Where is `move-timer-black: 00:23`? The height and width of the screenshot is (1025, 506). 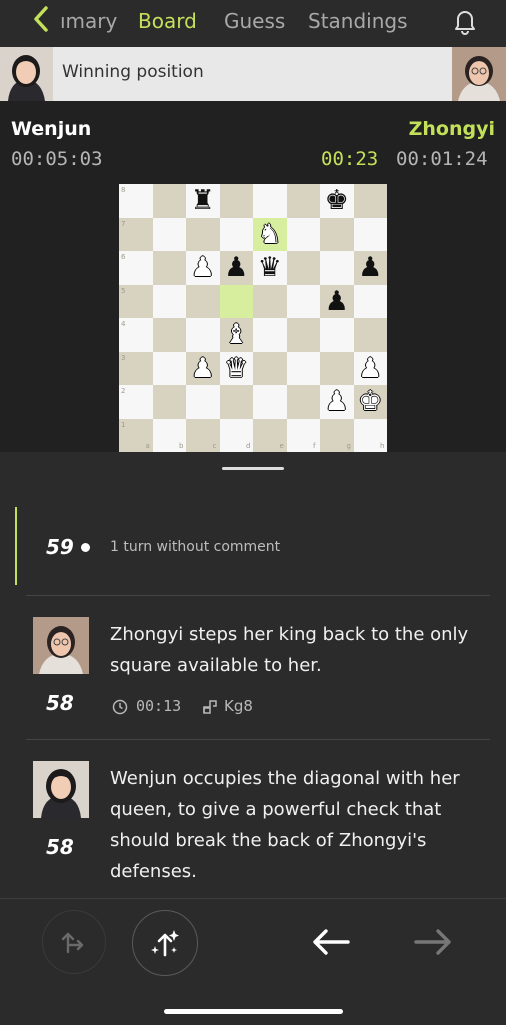 move-timer-black: 00:23 is located at coordinates (350, 159).